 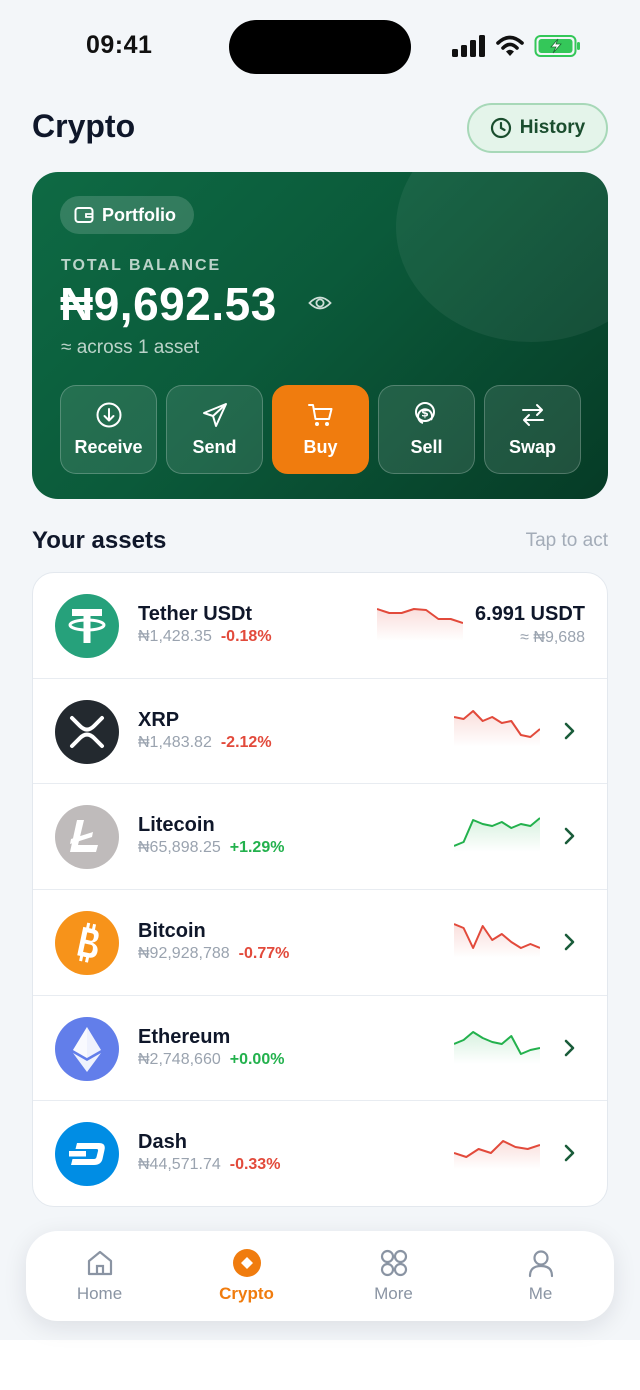 I want to click on asset-price: ₦1,483.82, so click(x=175, y=742).